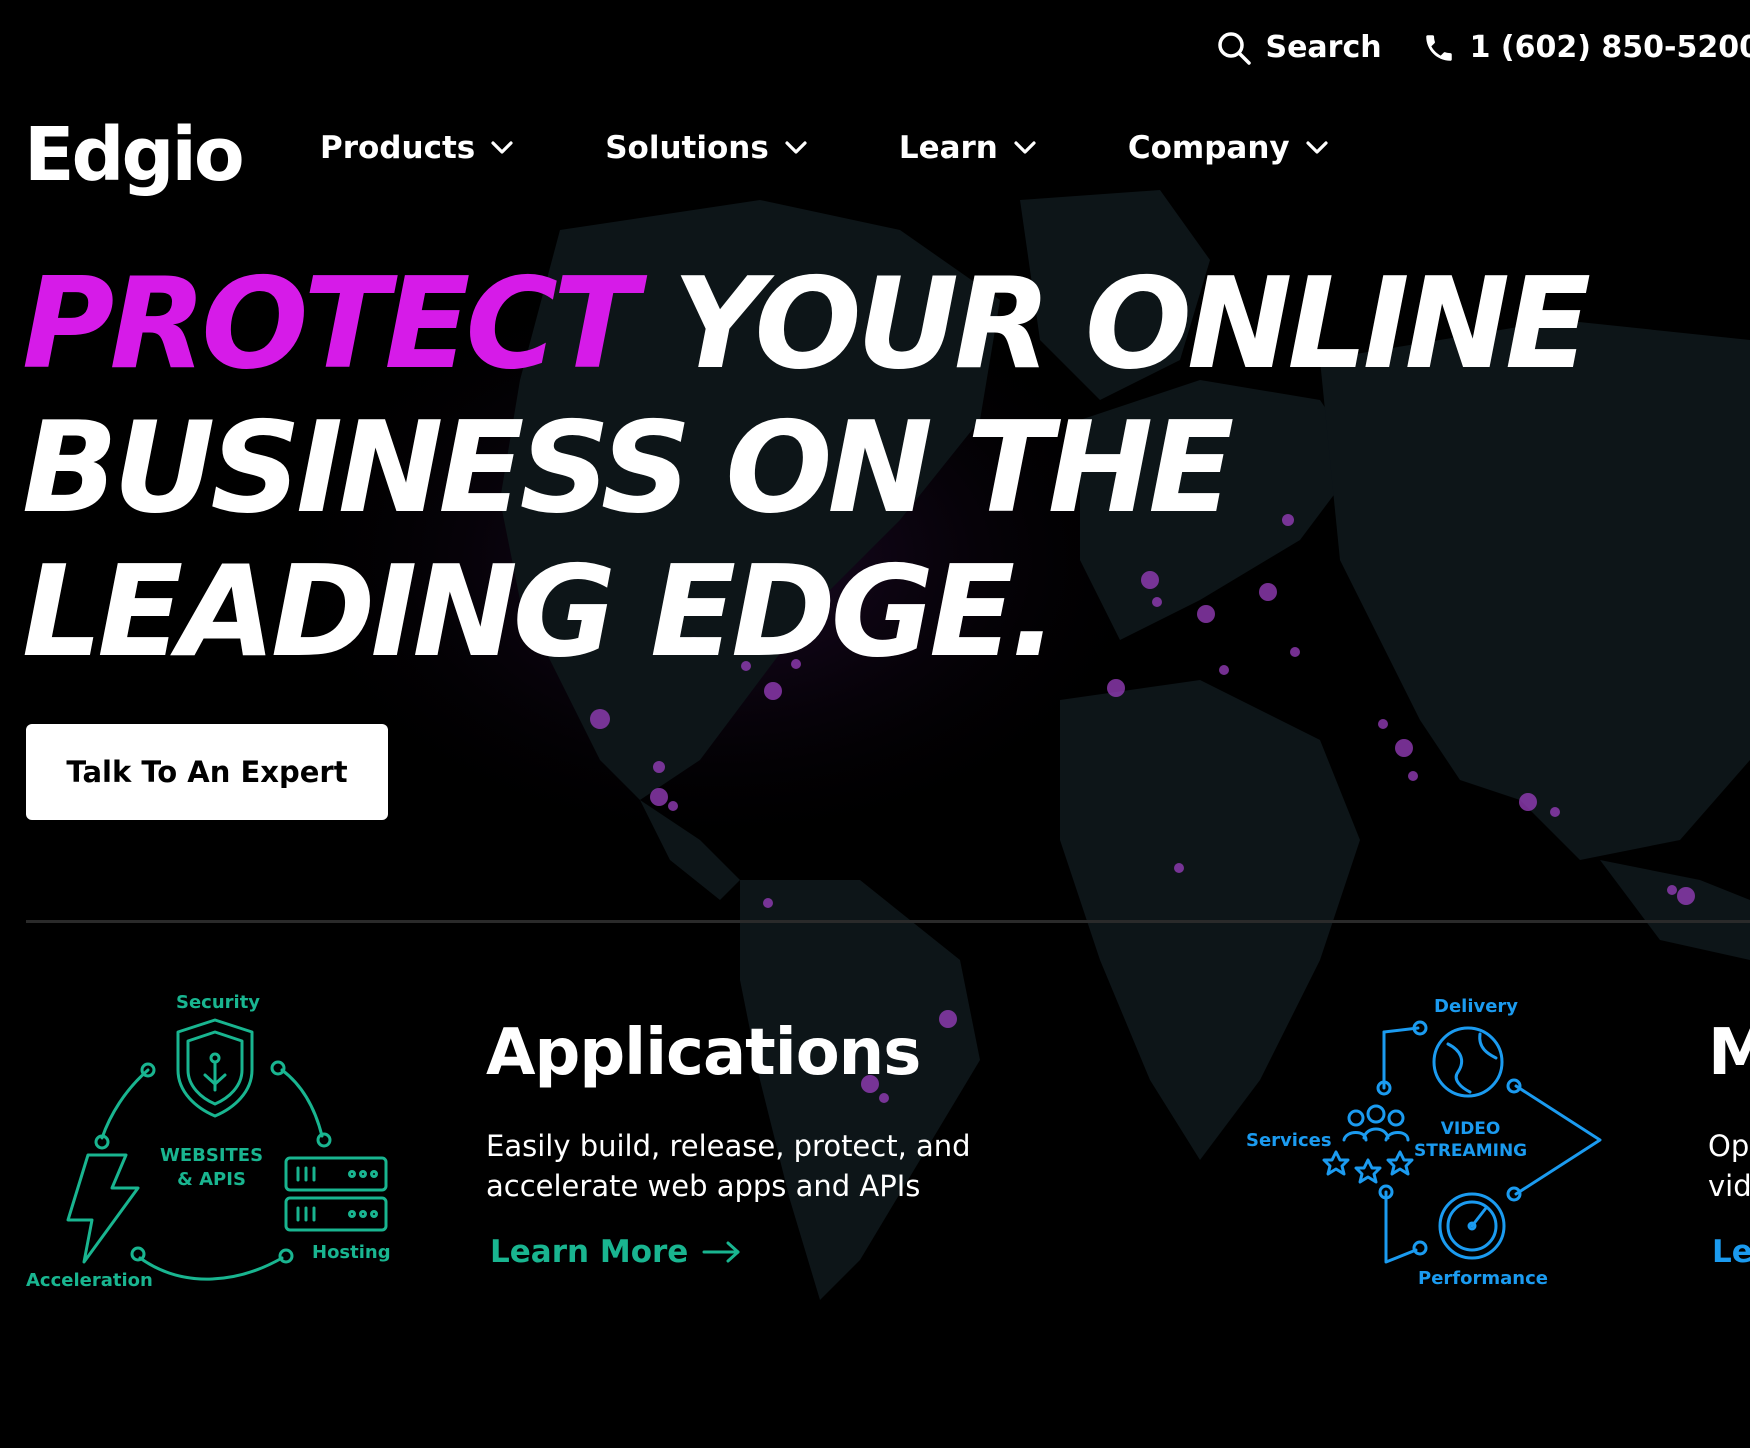 The height and width of the screenshot is (1448, 1750). I want to click on media-desc-line-1: Op, so click(1729, 1146).